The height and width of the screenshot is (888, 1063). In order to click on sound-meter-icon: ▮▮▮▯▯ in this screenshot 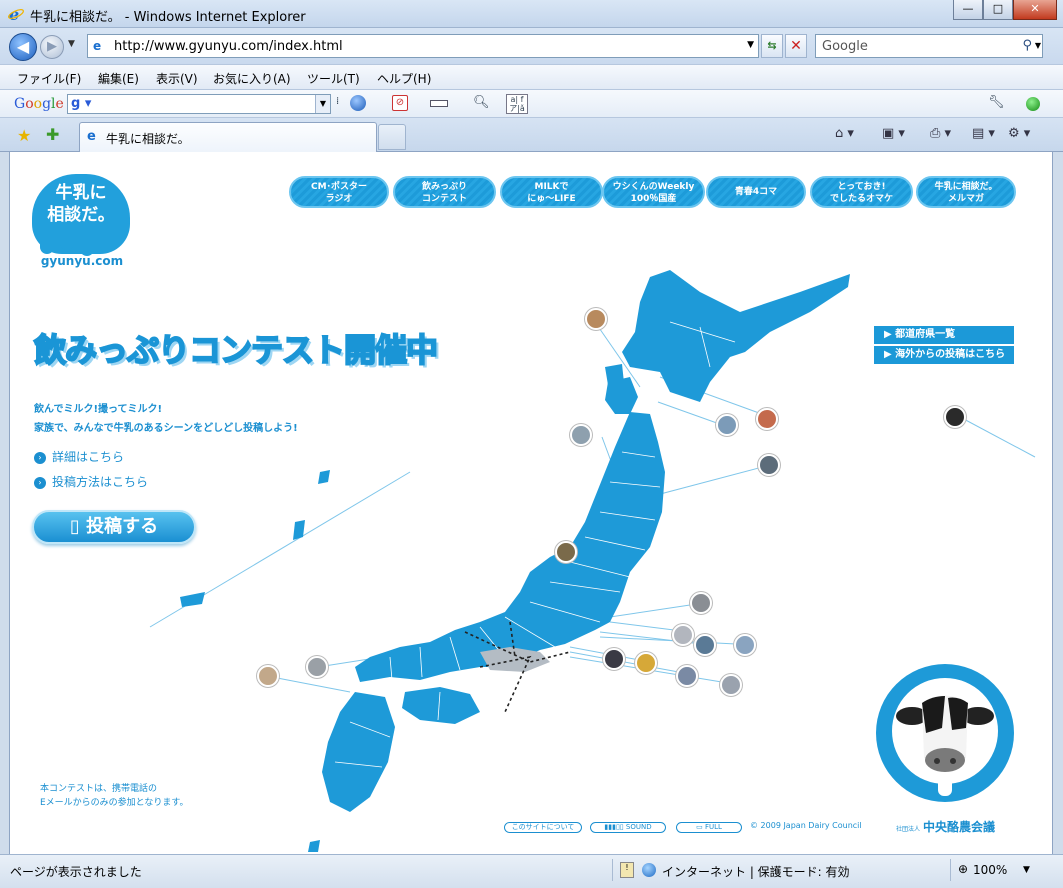, I will do `click(615, 827)`.